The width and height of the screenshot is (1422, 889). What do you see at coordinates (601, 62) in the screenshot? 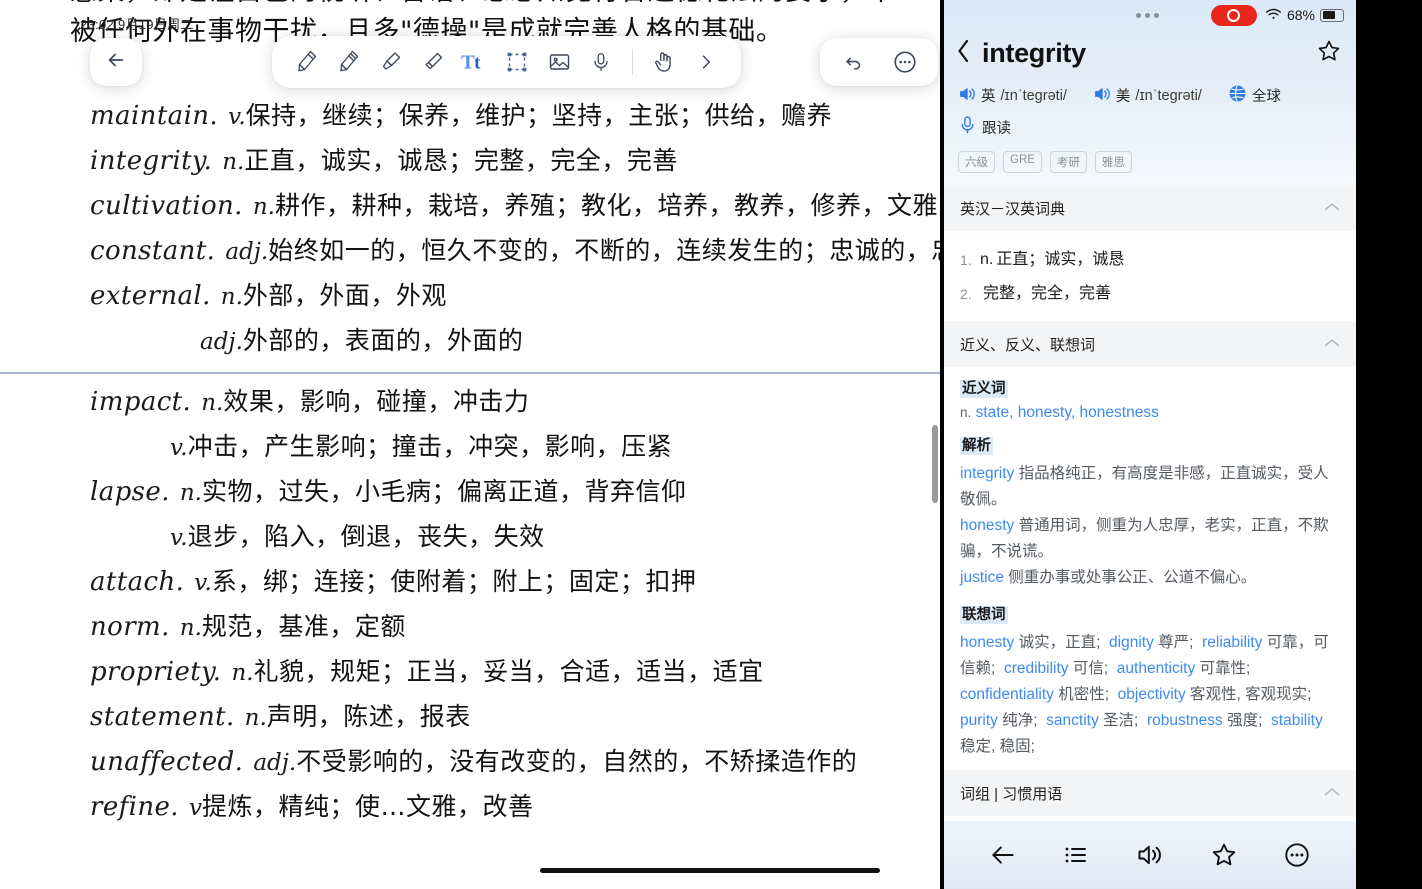
I see `microphone-tool-button` at bounding box center [601, 62].